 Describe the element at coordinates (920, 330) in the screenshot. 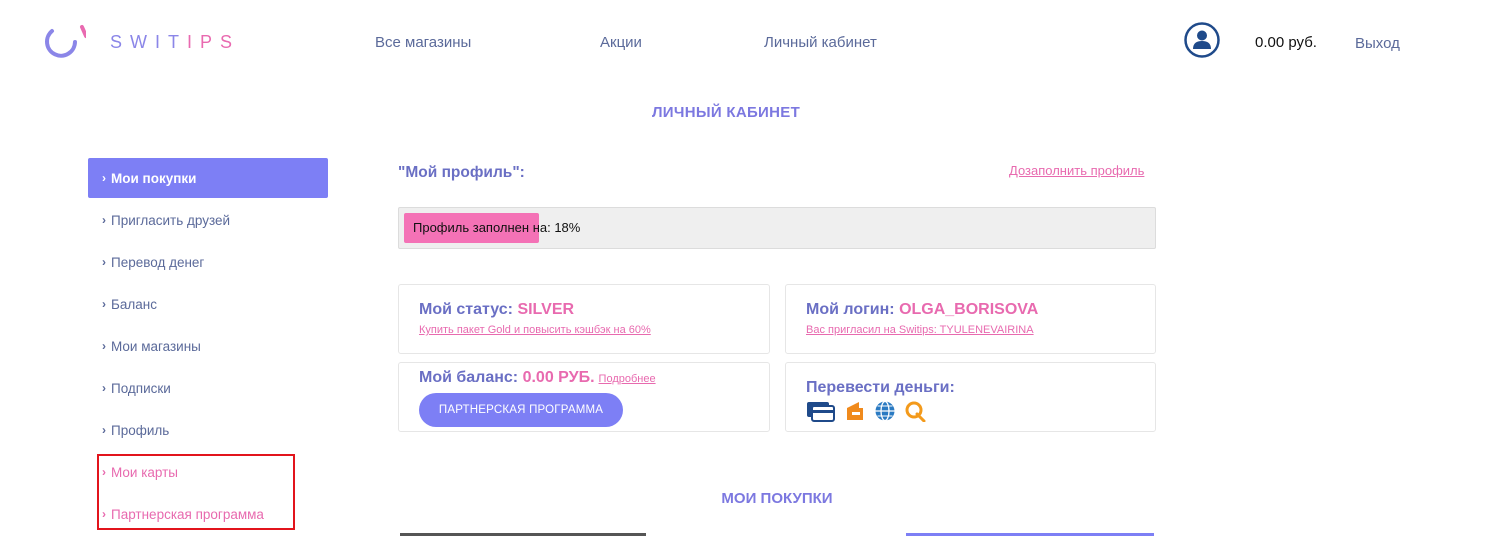

I see `invited-by-link: Вас пригласил на Switips: TYULENEVAIRINA` at that location.